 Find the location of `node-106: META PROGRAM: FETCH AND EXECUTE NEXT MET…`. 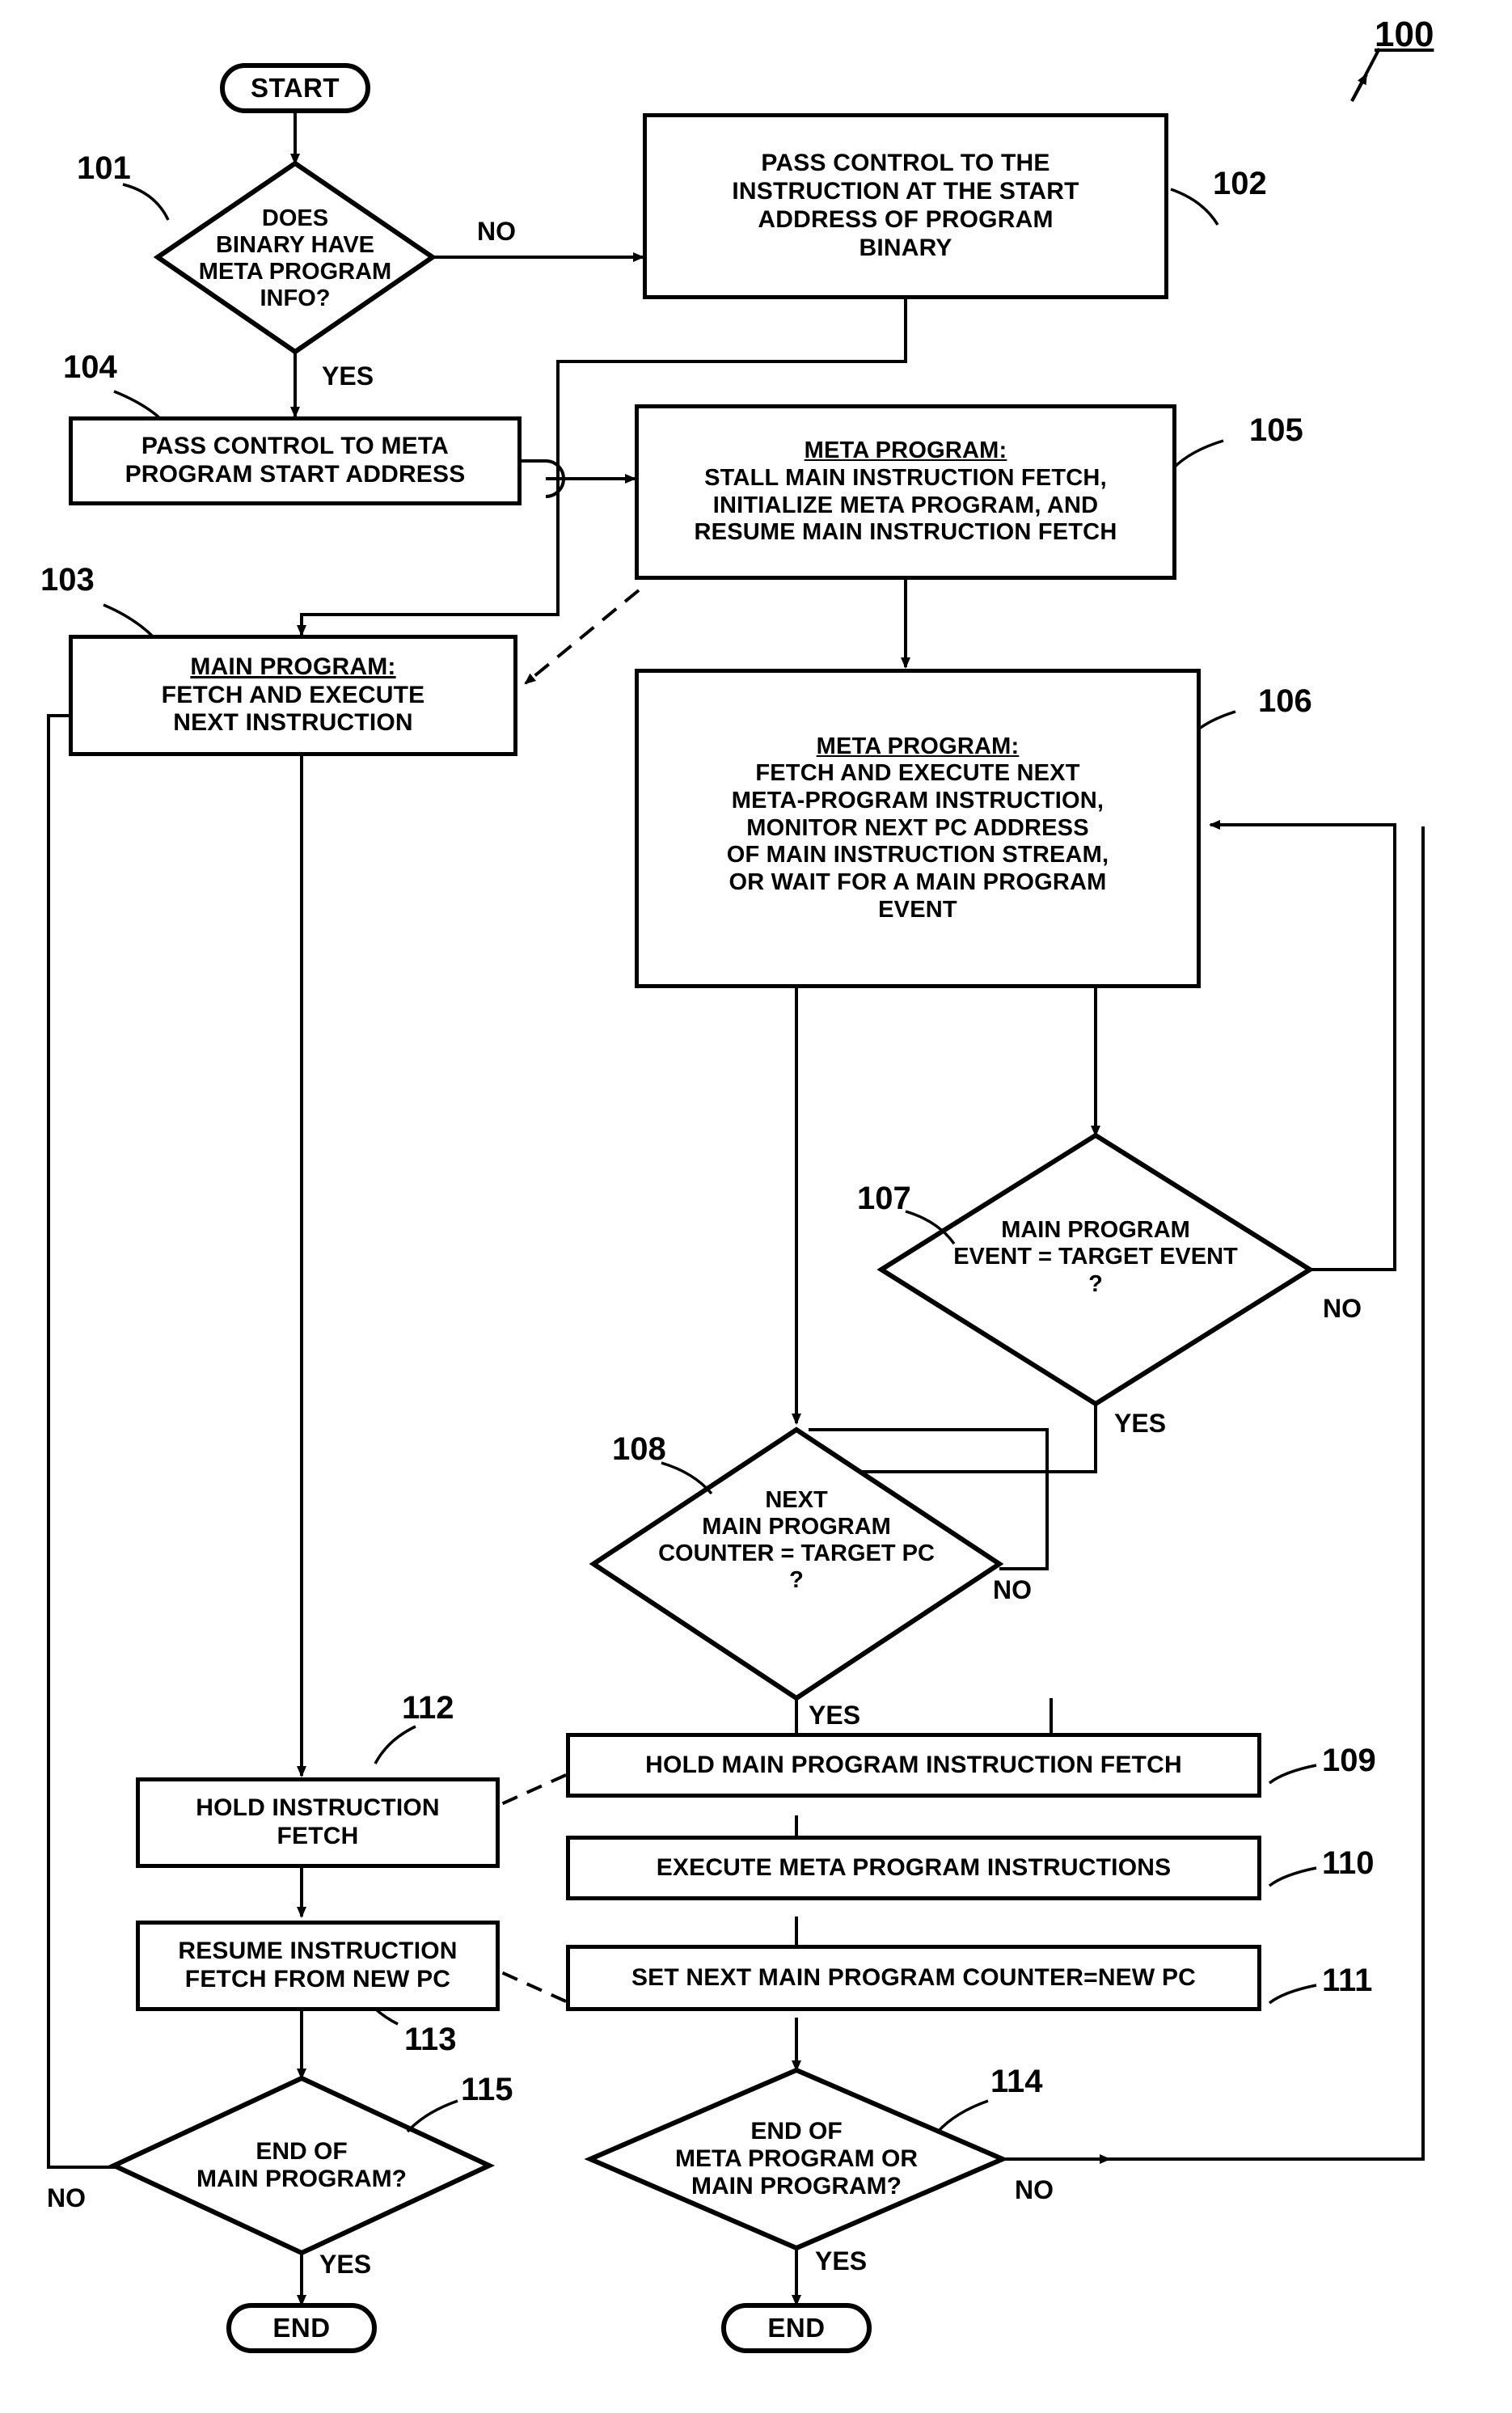

node-106: META PROGRAM: FETCH AND EXECUTE NEXT MET… is located at coordinates (918, 828).